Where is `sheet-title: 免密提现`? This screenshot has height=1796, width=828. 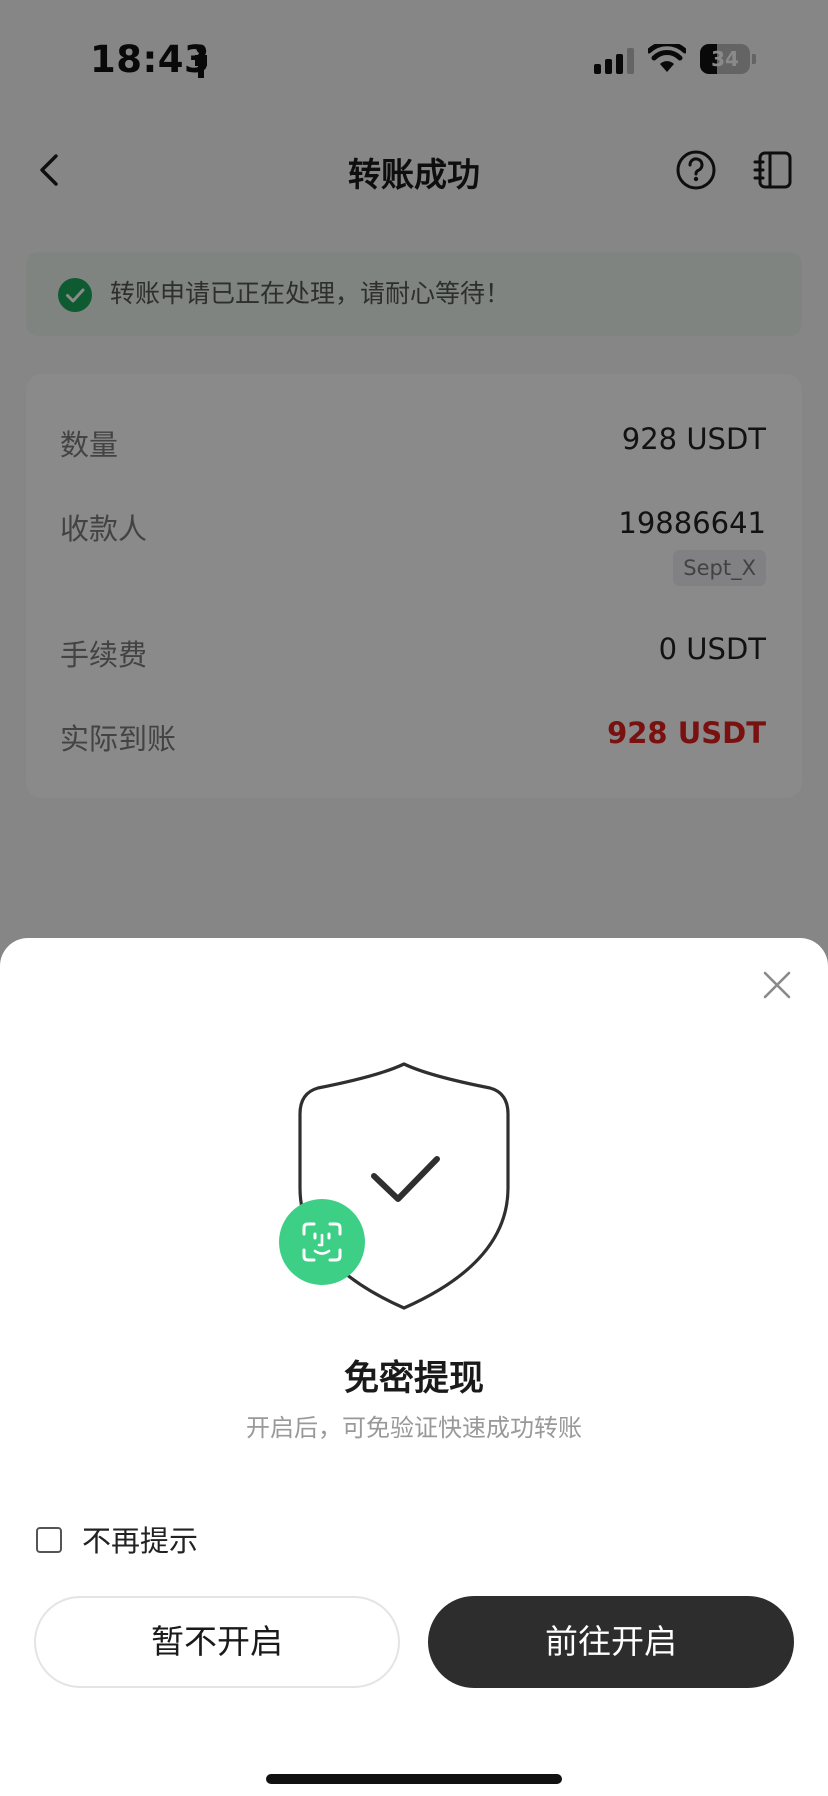
sheet-title: 免密提现 is located at coordinates (413, 1379).